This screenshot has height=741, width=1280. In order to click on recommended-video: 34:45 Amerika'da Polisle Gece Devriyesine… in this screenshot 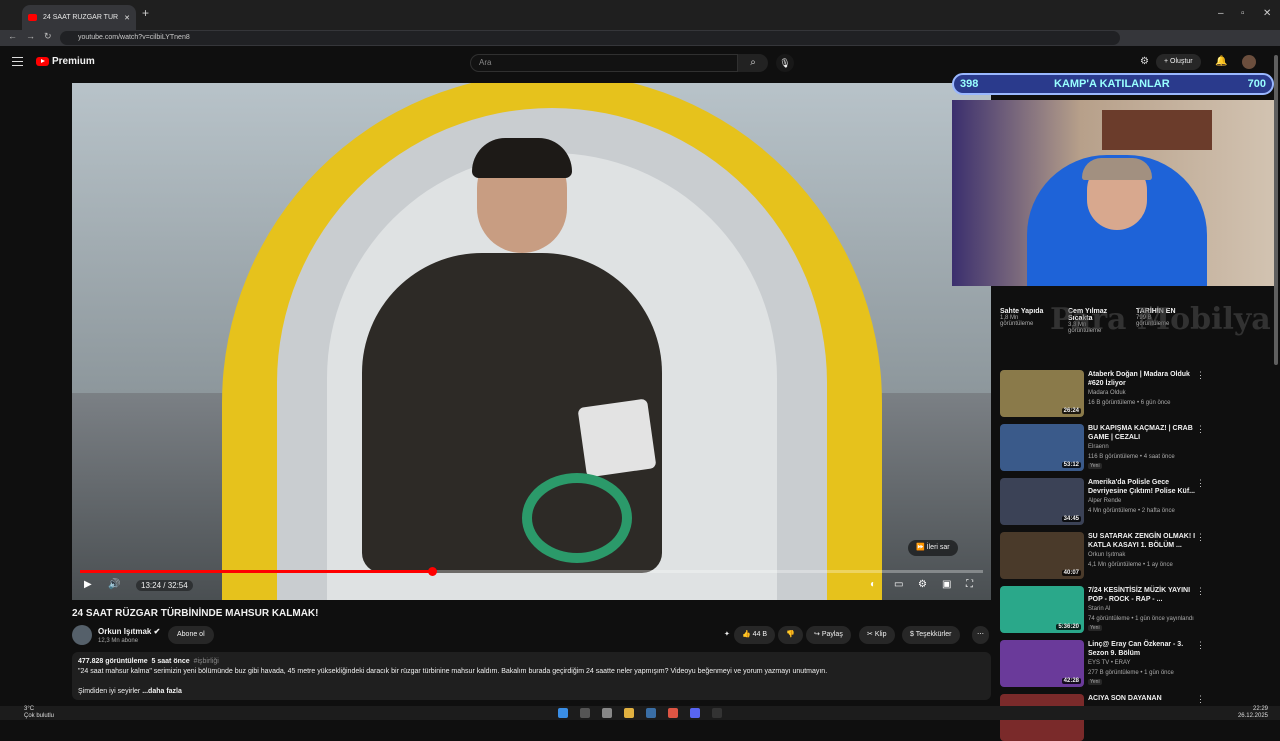, I will do `click(1102, 502)`.